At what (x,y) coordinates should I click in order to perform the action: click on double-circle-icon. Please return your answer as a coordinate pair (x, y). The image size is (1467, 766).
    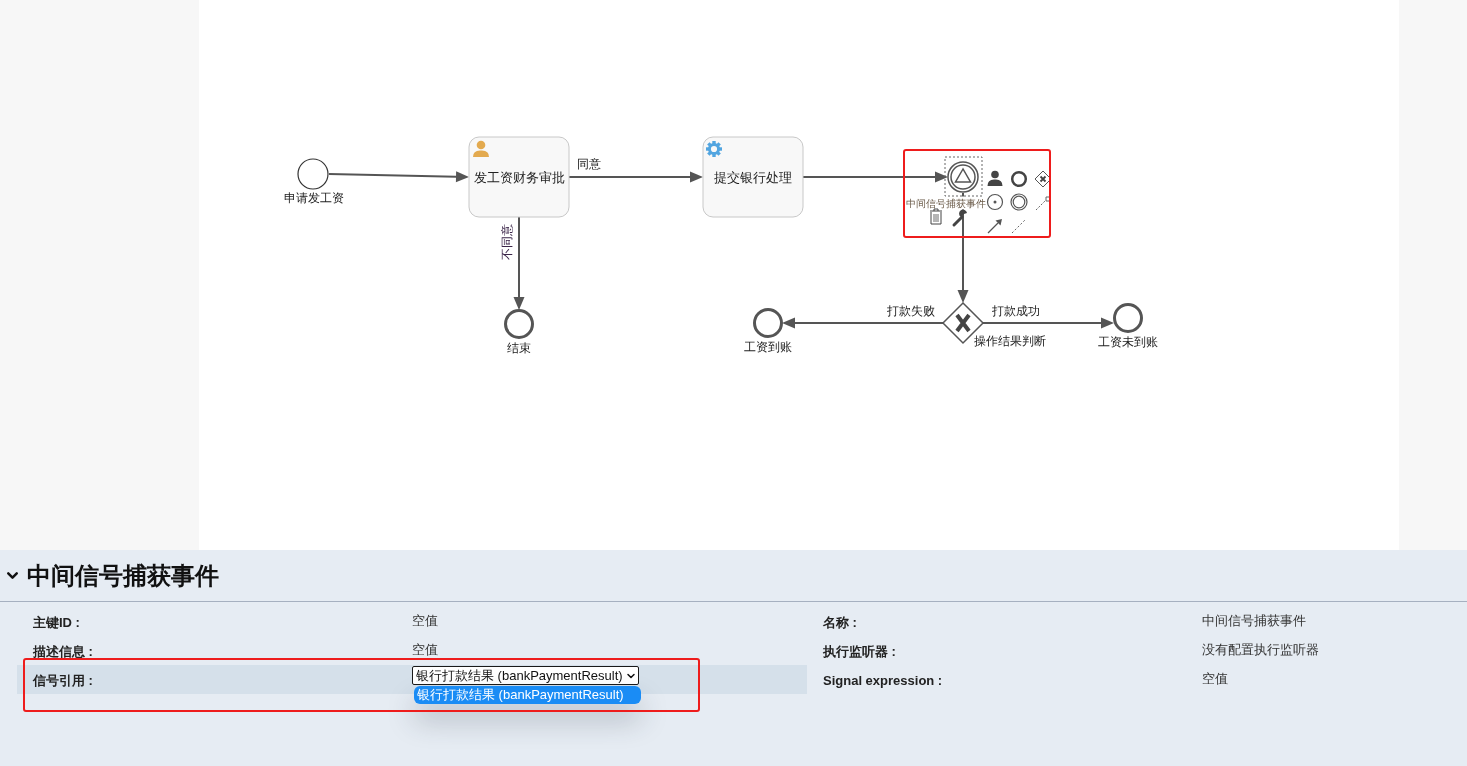
    Looking at the image, I should click on (1019, 202).